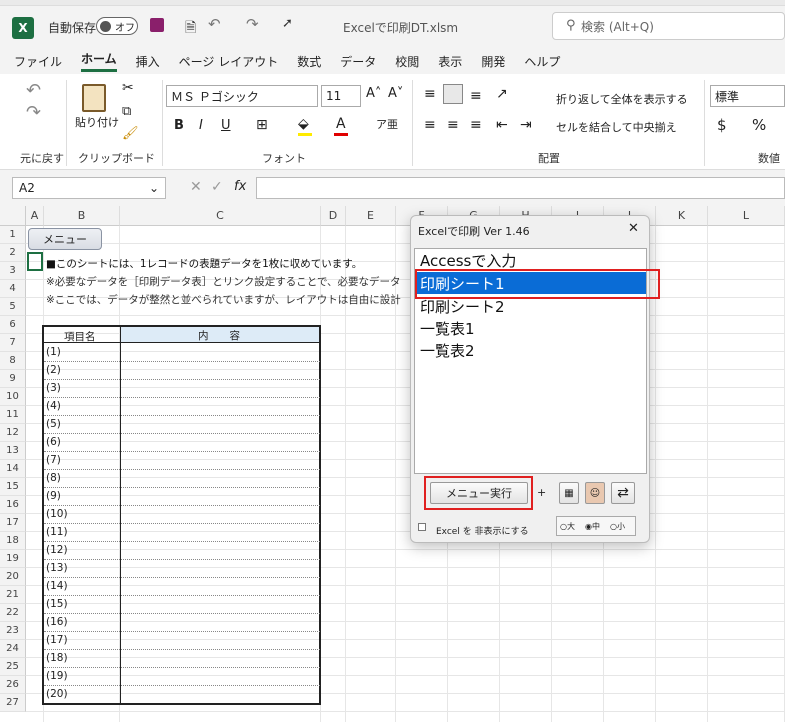 This screenshot has width=785, height=722. I want to click on cut-icon: ✂, so click(128, 88).